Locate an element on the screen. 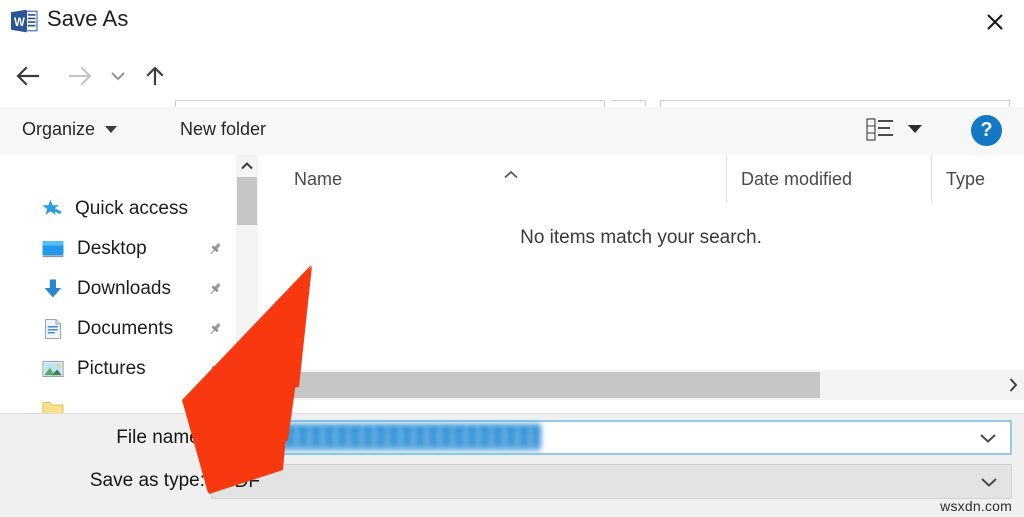  download-icon is located at coordinates (53, 289).